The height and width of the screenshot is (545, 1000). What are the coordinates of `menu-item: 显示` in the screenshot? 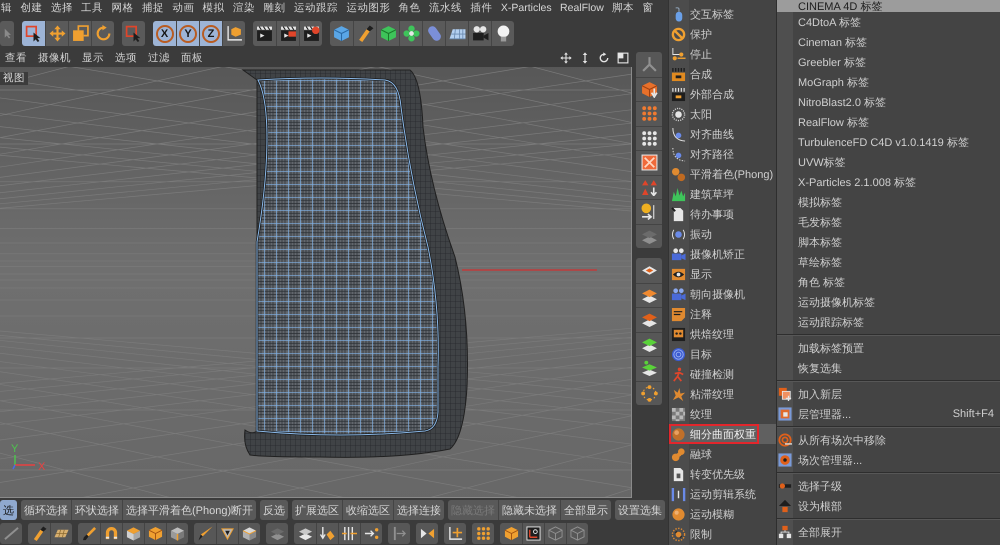 It's located at (722, 274).